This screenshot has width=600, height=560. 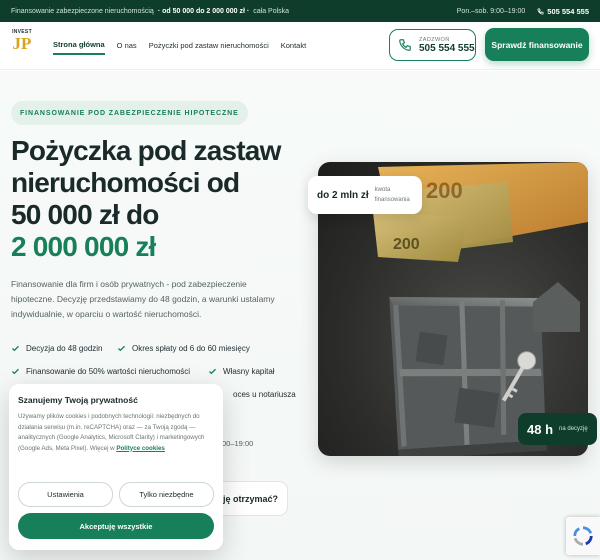 I want to click on cookie-necessary-only-button: Tylko niezbędne, so click(x=166, y=494).